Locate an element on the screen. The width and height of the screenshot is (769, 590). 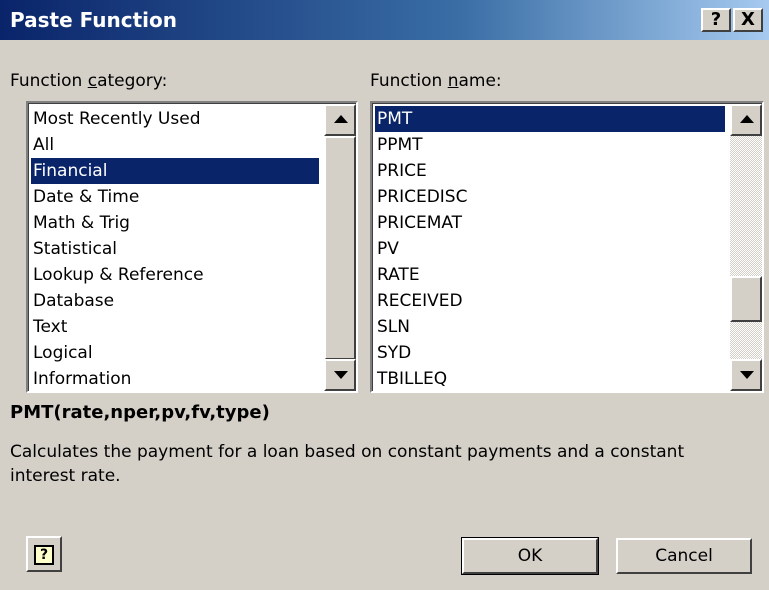
function-item-syd: SYD is located at coordinates (393, 353).